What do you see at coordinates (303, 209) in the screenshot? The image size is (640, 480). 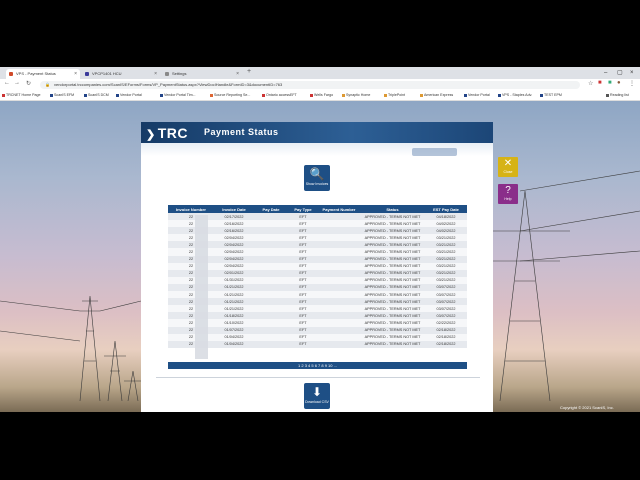 I see `column-header: Pay Type` at bounding box center [303, 209].